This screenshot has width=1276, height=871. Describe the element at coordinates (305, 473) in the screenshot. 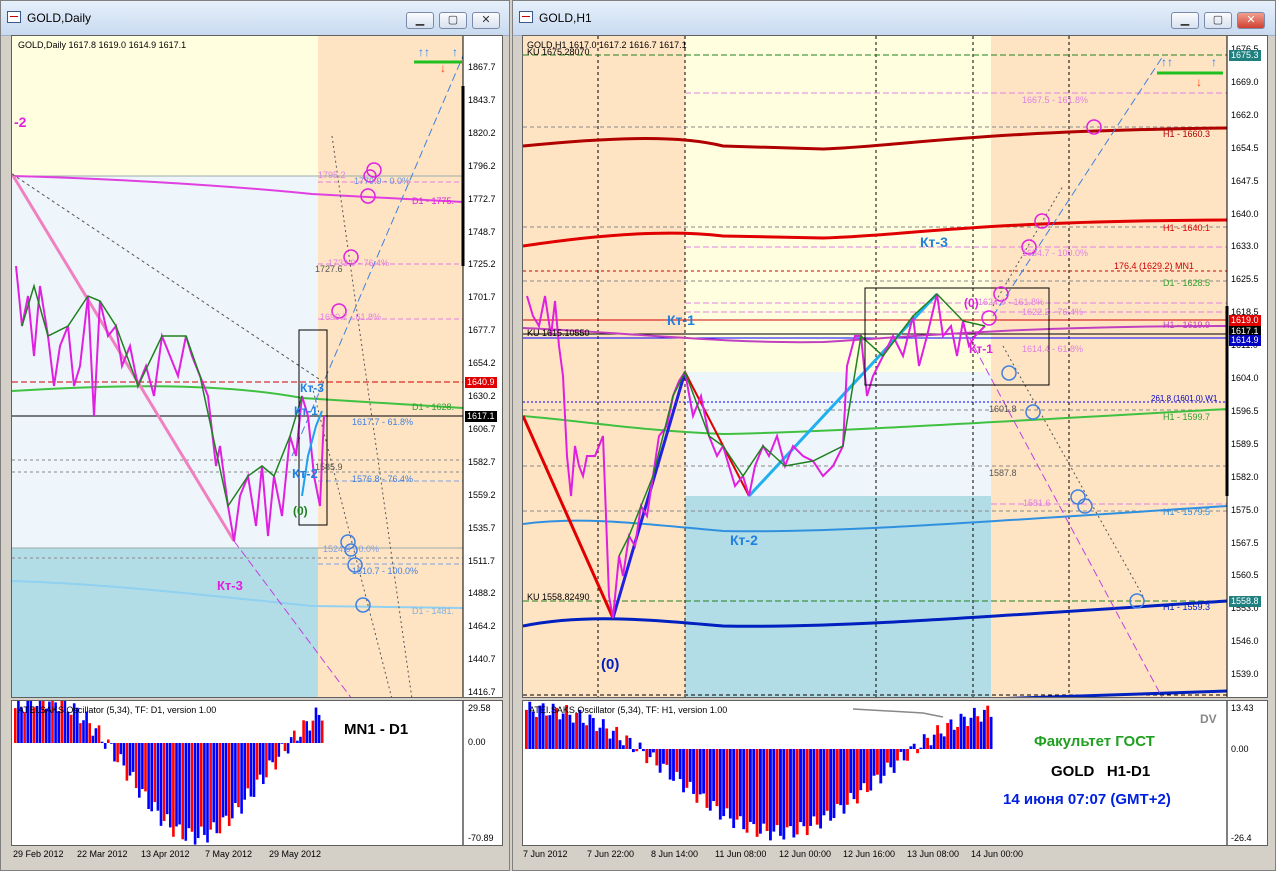

I see `kt2-blue-label: Кт-2` at that location.